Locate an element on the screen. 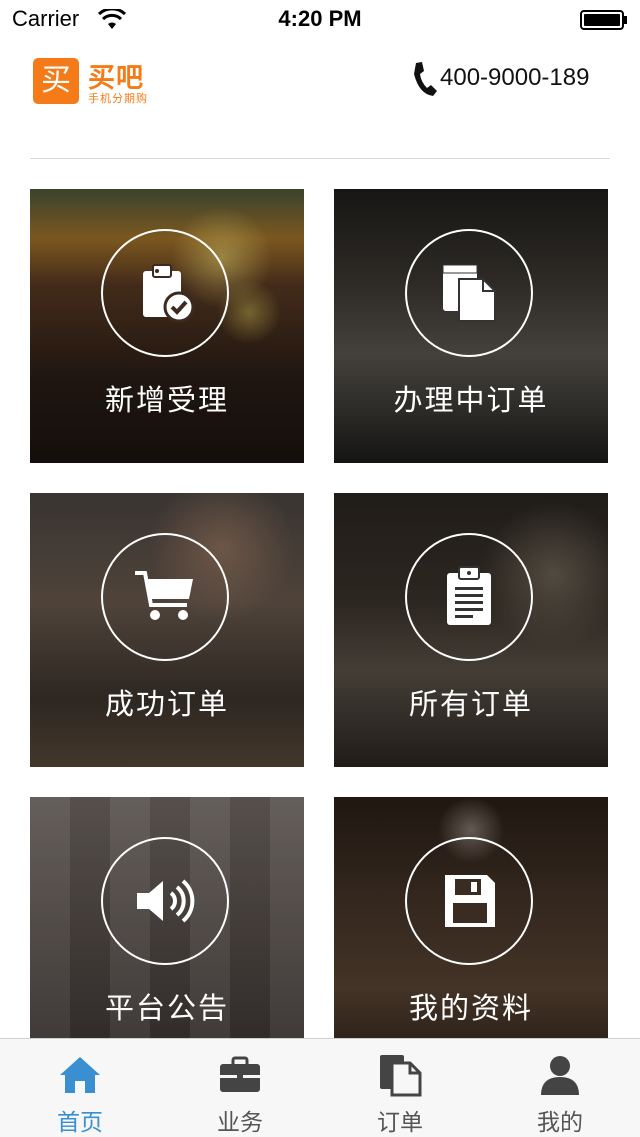  user-icon is located at coordinates (560, 1075).